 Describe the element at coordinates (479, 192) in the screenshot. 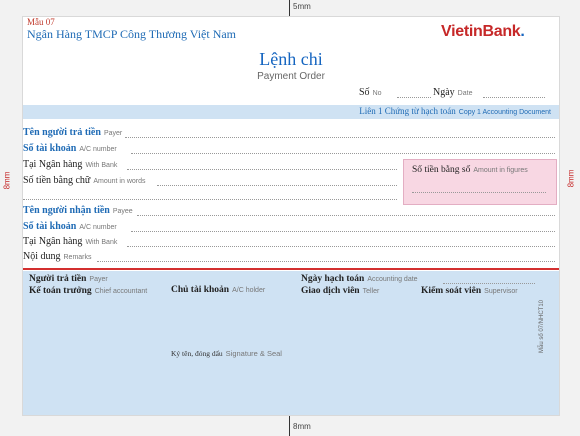

I see `amount-figures-field` at that location.